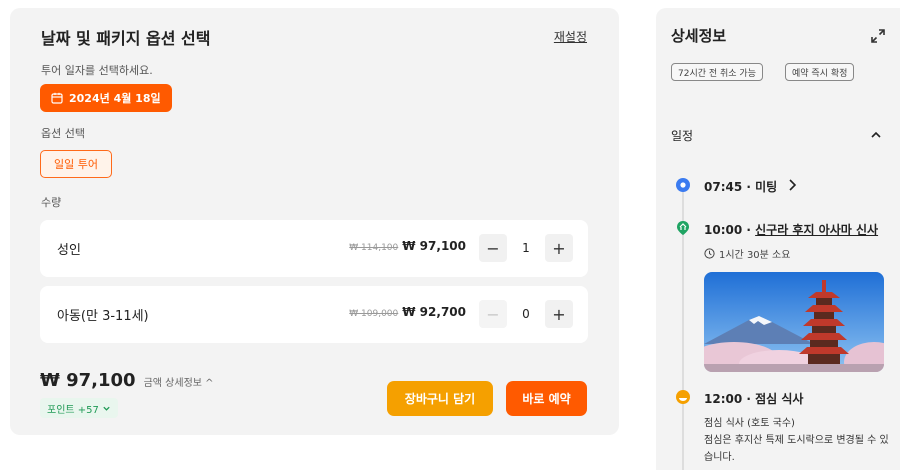 The image size is (900, 470). Describe the element at coordinates (796, 449) in the screenshot. I see `lunch-note: 점심은 후지산 특제 도시락으로 변경될 수 있습니다.` at that location.